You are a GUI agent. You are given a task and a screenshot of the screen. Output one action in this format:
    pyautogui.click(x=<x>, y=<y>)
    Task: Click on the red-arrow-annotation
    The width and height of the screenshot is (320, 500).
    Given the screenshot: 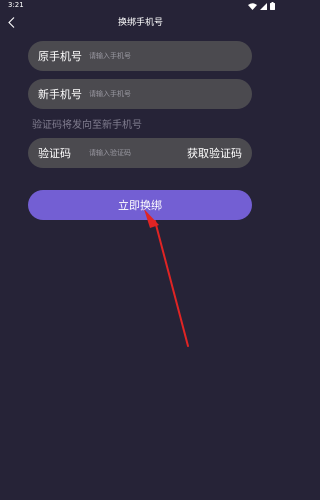 What is the action you would take?
    pyautogui.click(x=166, y=278)
    